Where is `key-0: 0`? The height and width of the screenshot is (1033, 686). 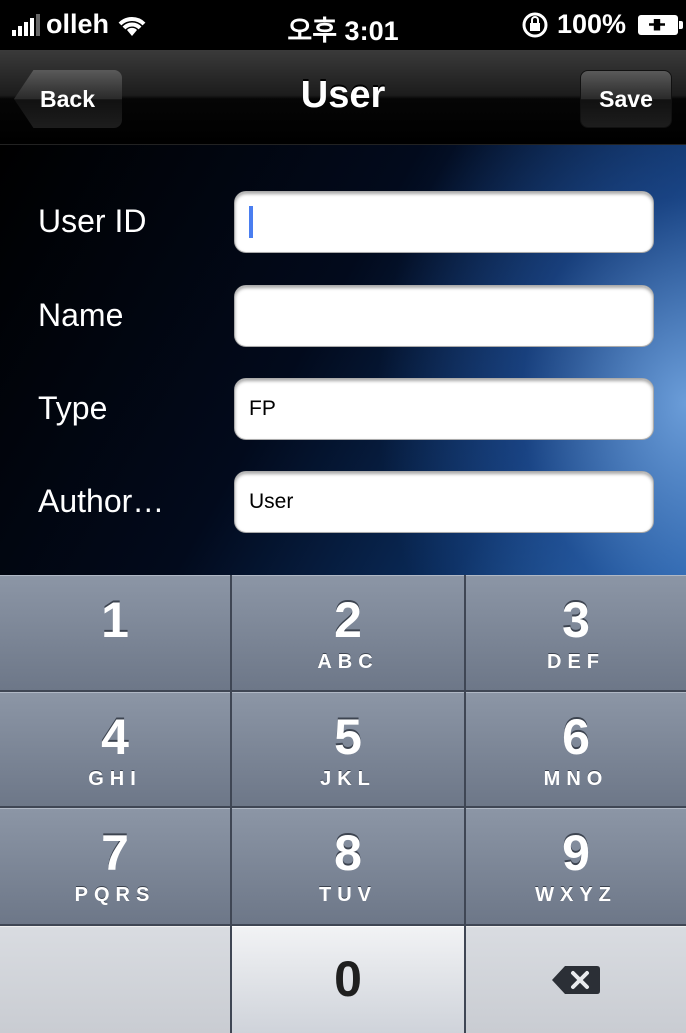 key-0: 0 is located at coordinates (349, 979).